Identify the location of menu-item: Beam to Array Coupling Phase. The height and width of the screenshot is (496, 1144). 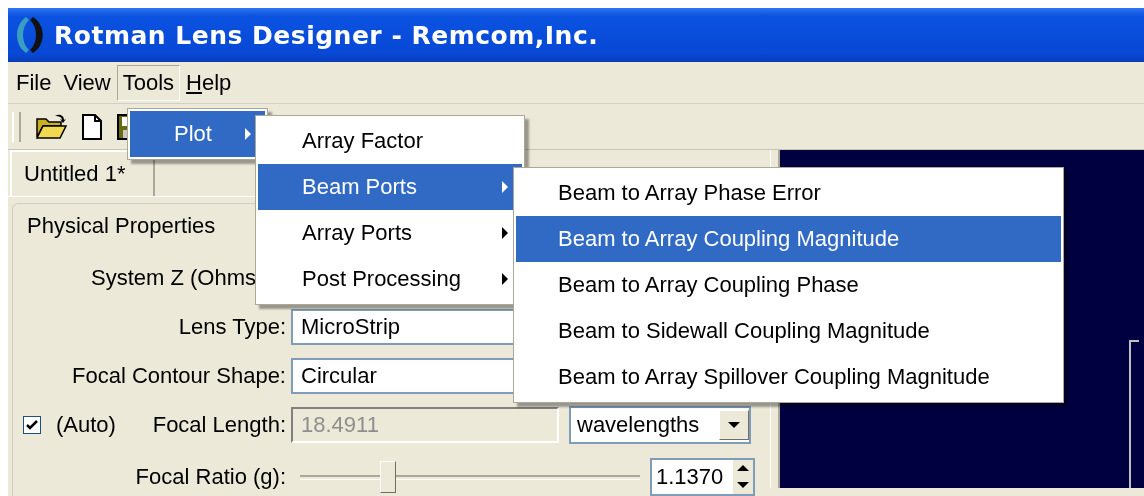
(788, 285).